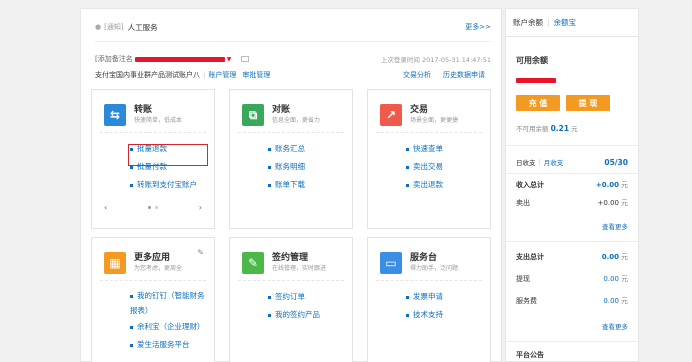 Image resolution: width=692 pixels, height=362 pixels. I want to click on list-item: 签约订单, so click(294, 297).